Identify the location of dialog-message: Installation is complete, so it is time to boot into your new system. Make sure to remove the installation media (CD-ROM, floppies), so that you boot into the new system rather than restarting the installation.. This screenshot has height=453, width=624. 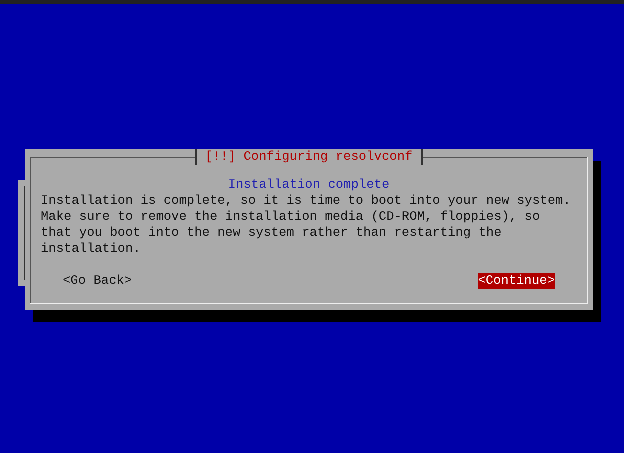
(306, 225).